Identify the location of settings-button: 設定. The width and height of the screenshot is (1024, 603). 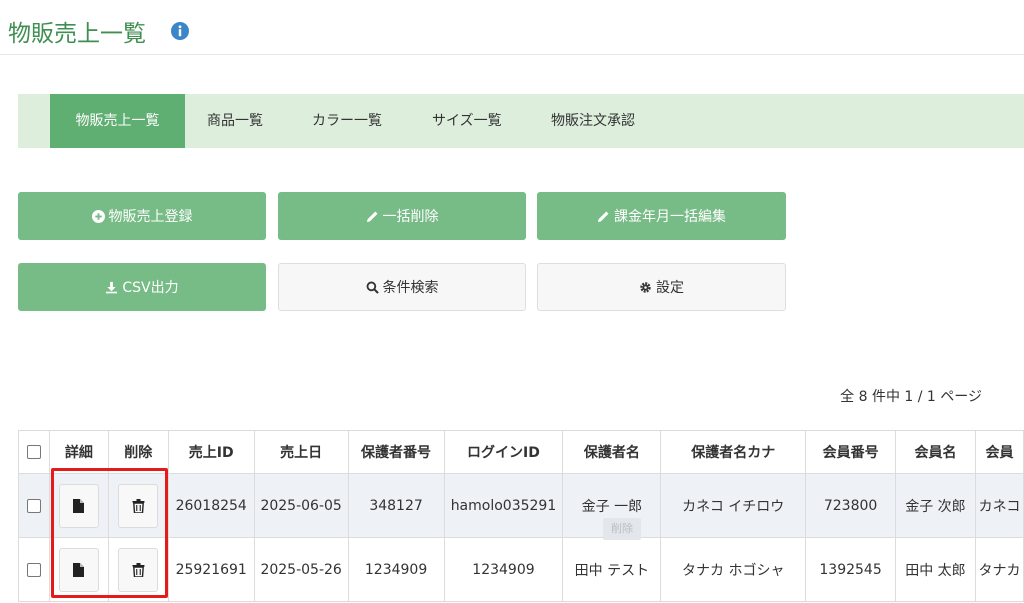
(661, 287).